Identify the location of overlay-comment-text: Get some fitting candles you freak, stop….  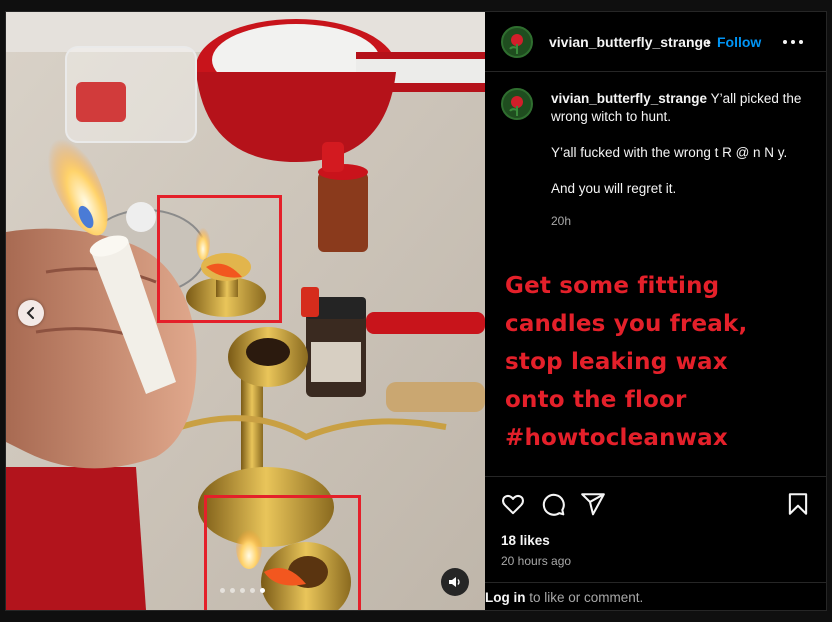
(660, 362).